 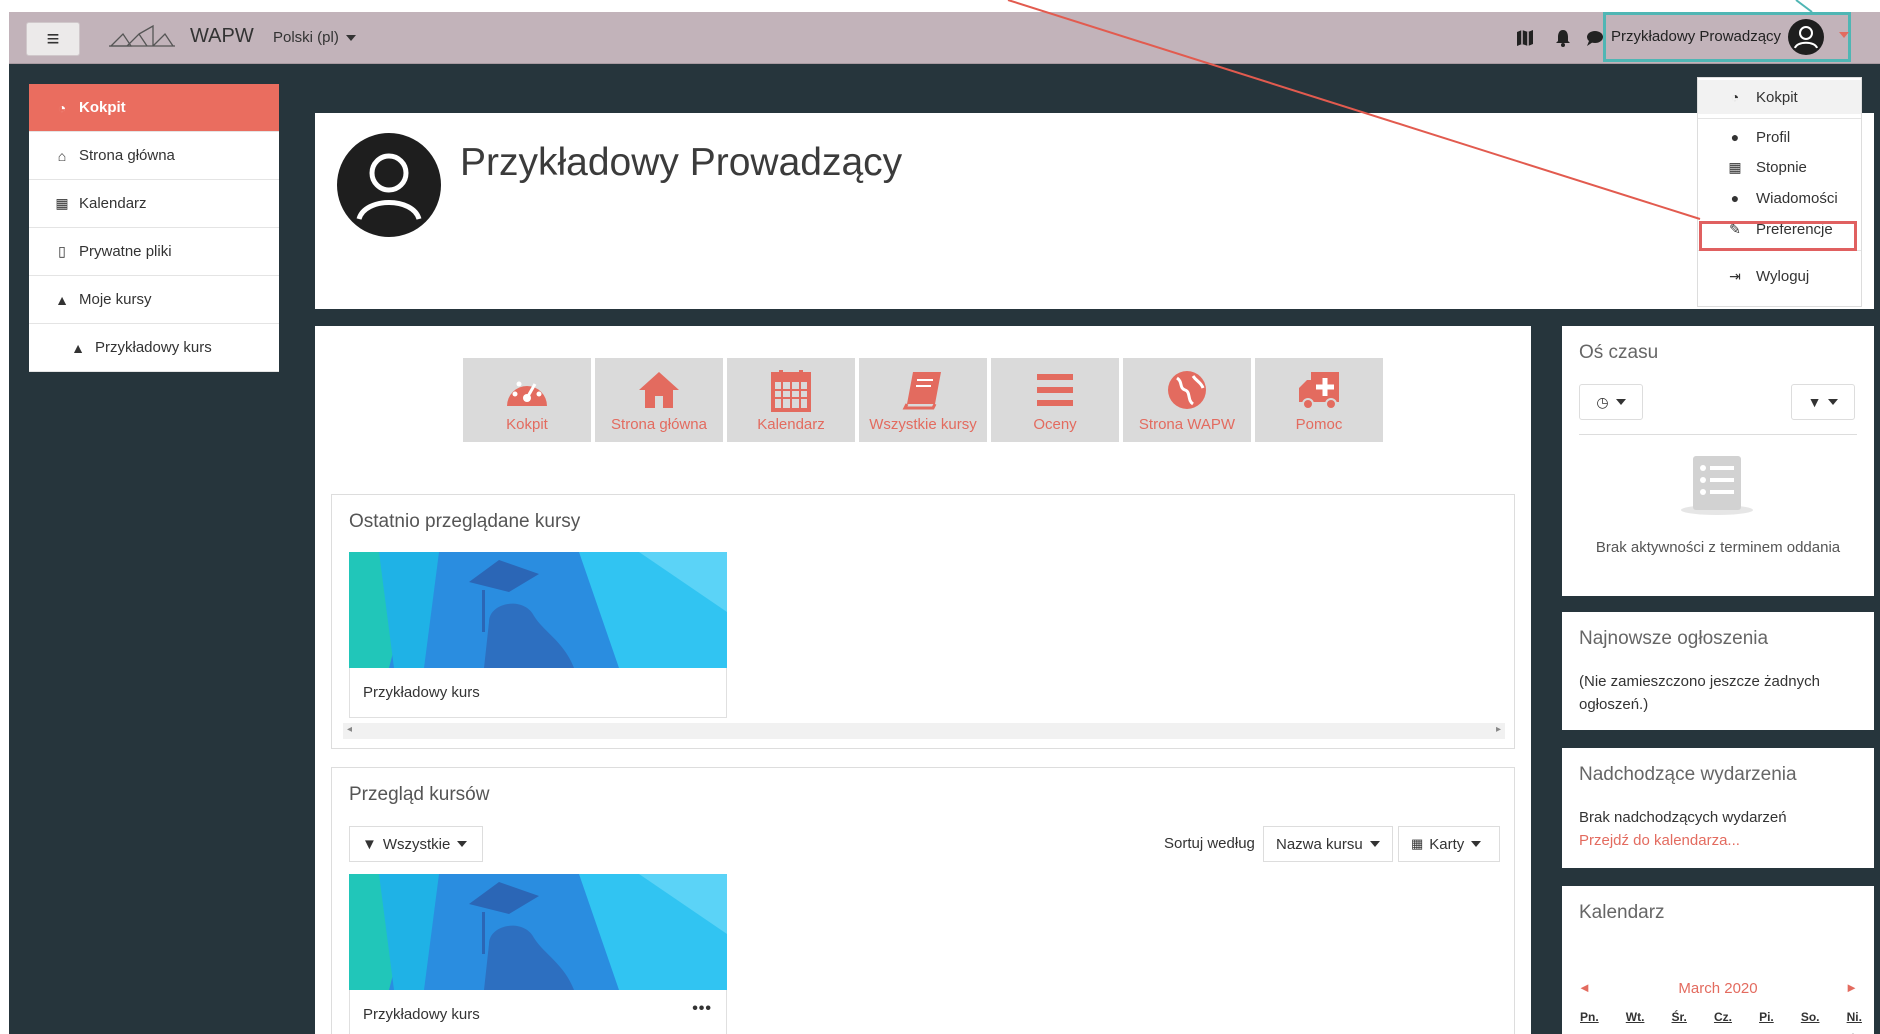 I want to click on weekday: Pi., so click(x=1766, y=1017).